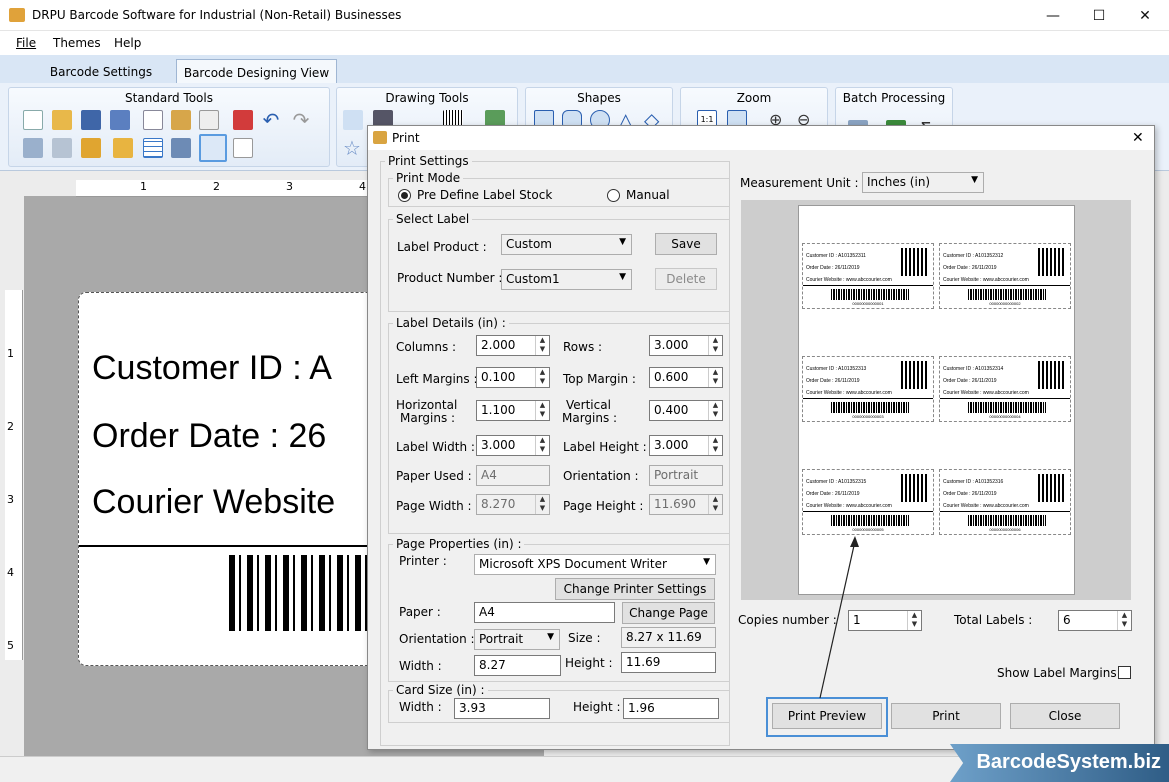  Describe the element at coordinates (212, 368) in the screenshot. I see `label-text-customer-id: Customer ID : A` at that location.